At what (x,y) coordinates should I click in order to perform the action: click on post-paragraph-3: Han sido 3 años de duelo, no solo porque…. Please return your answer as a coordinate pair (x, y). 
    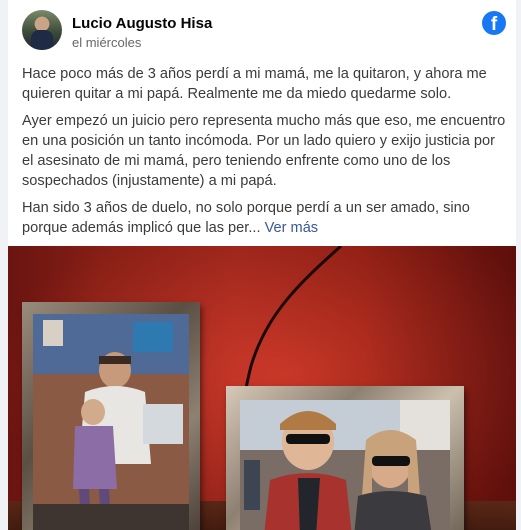
    Looking at the image, I should click on (264, 218).